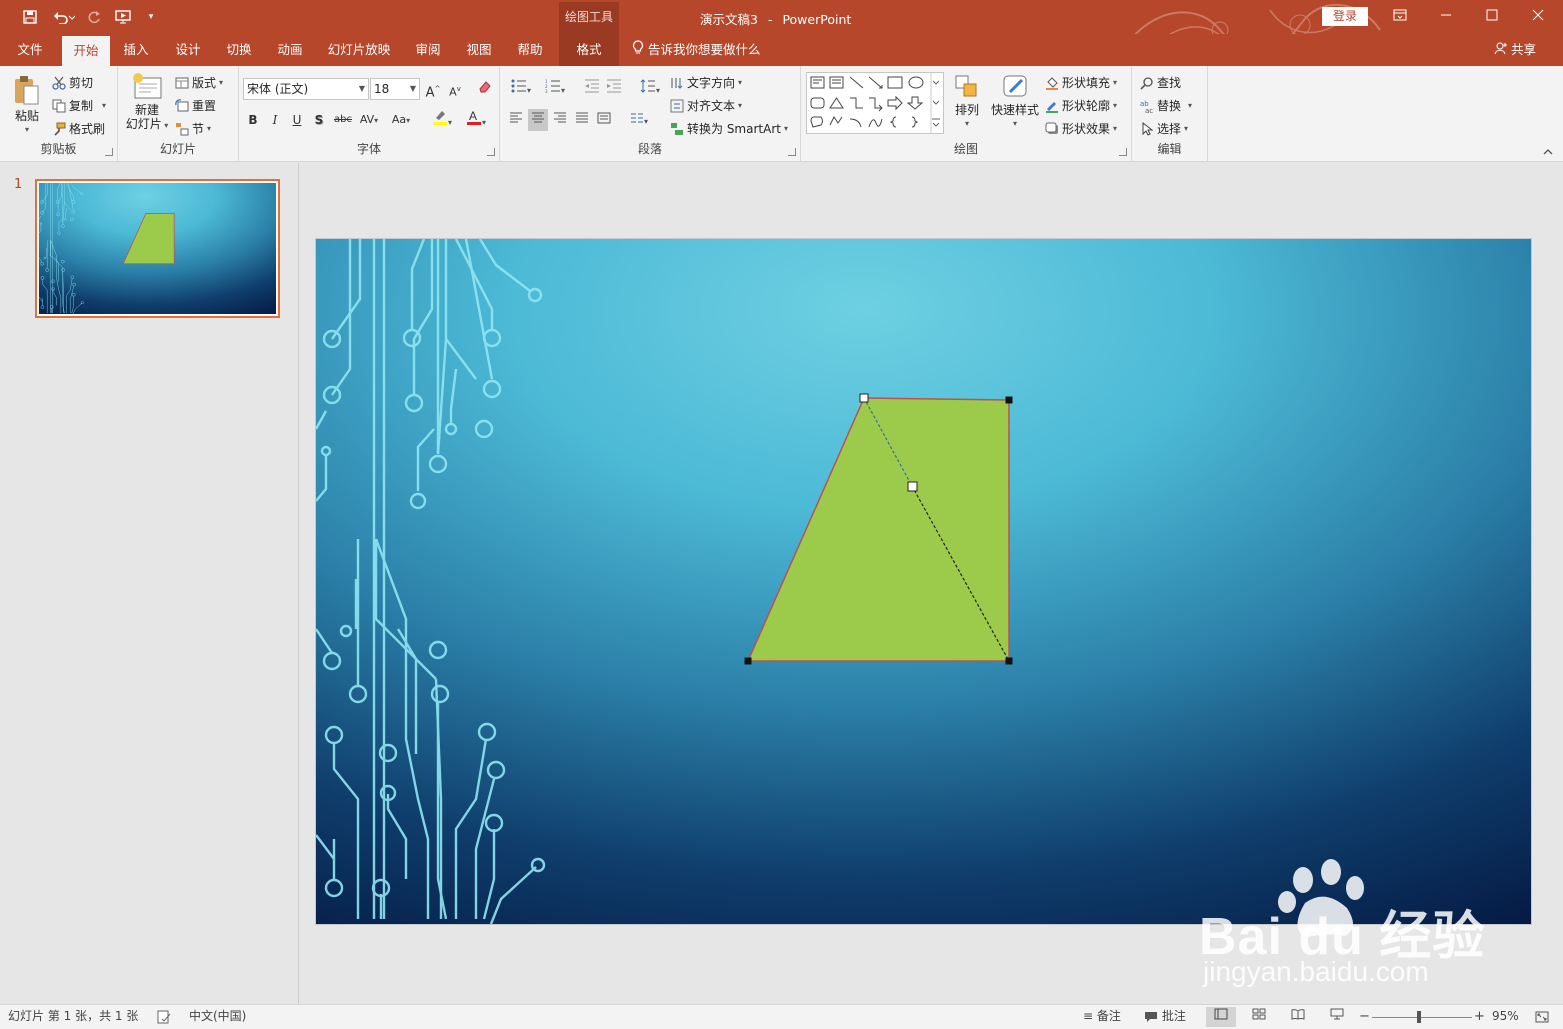  I want to click on collapse-ribbon-icon, so click(1548, 152).